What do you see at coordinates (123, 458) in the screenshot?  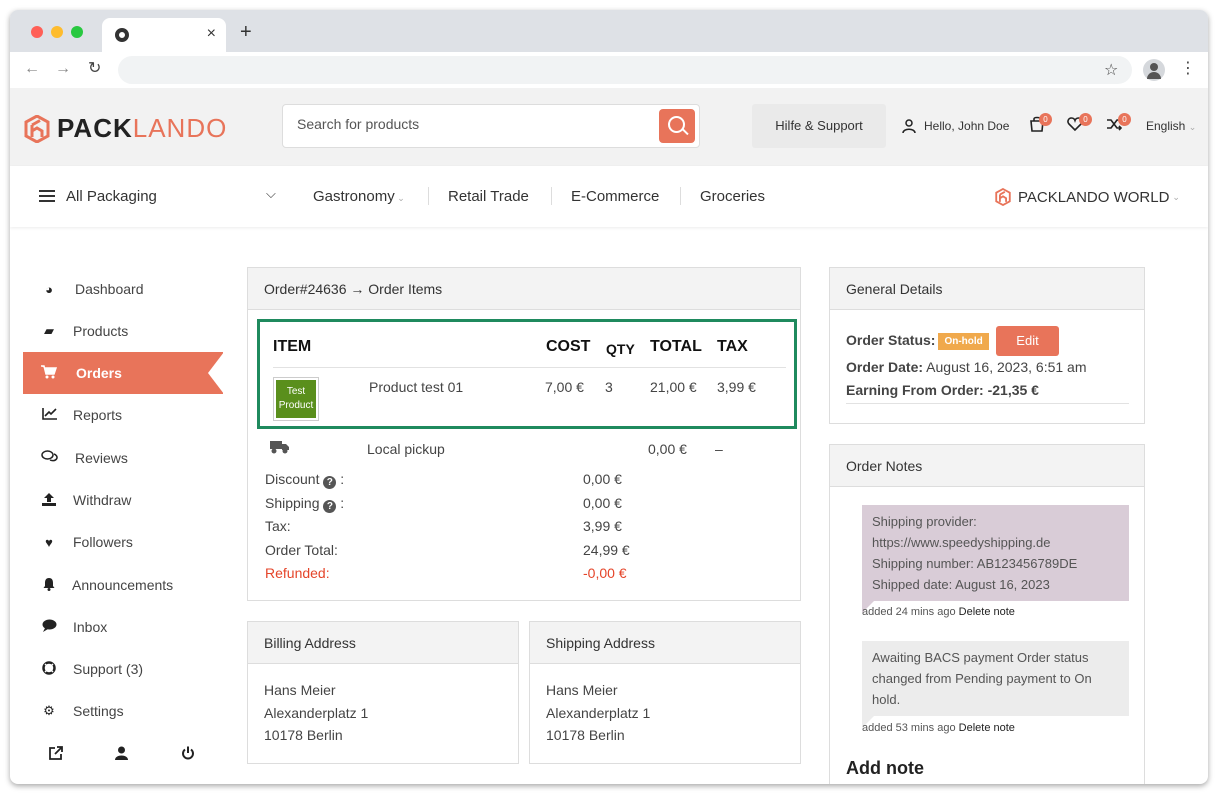 I see `sidebar-item-reviews: Reviews` at bounding box center [123, 458].